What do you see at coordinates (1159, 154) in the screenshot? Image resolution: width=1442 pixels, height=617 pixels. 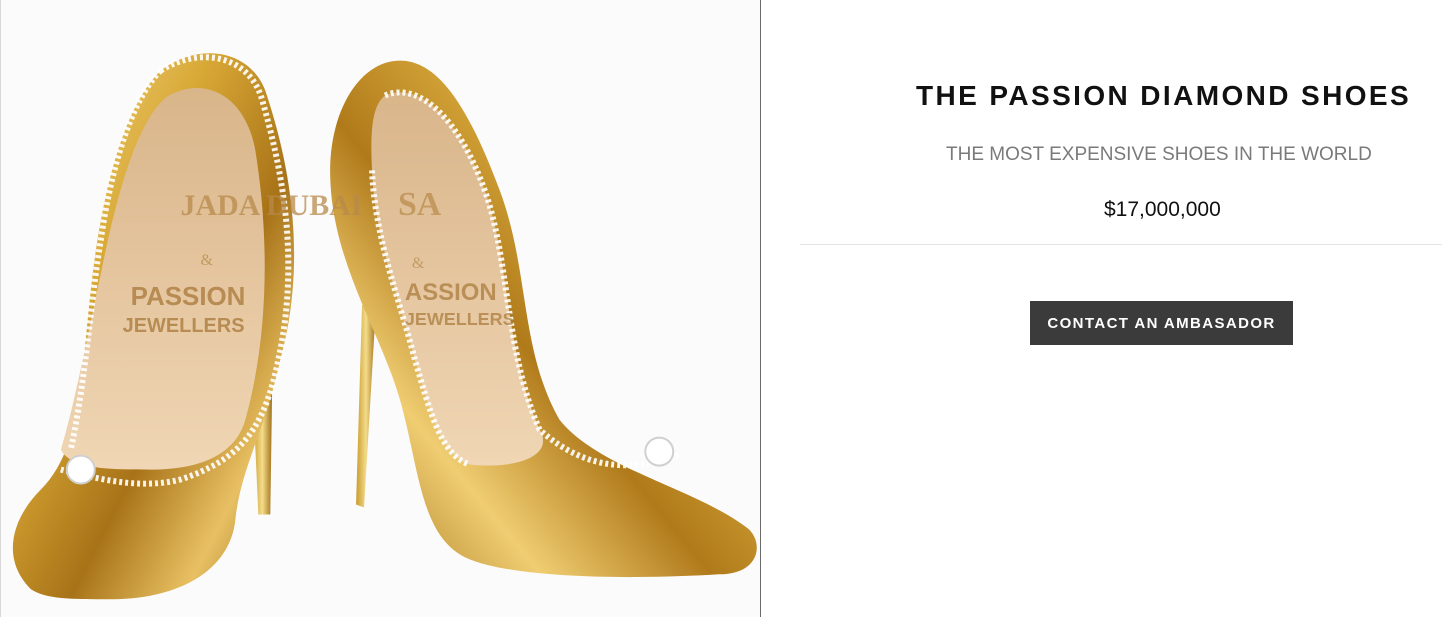 I see `product-subtitle: THE MOST EXPENSIVE SHOES IN THE WORLD` at bounding box center [1159, 154].